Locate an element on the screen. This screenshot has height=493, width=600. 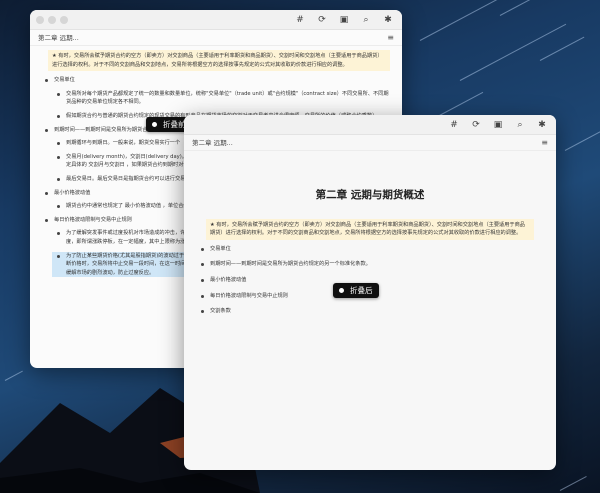
page-title: 第二章 远期与期货概述 is located at coordinates (370, 195).